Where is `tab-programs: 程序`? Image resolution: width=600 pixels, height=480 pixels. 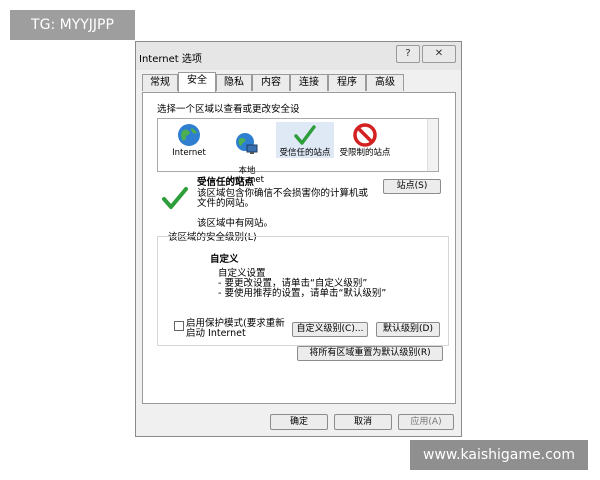
tab-programs: 程序 is located at coordinates (347, 82).